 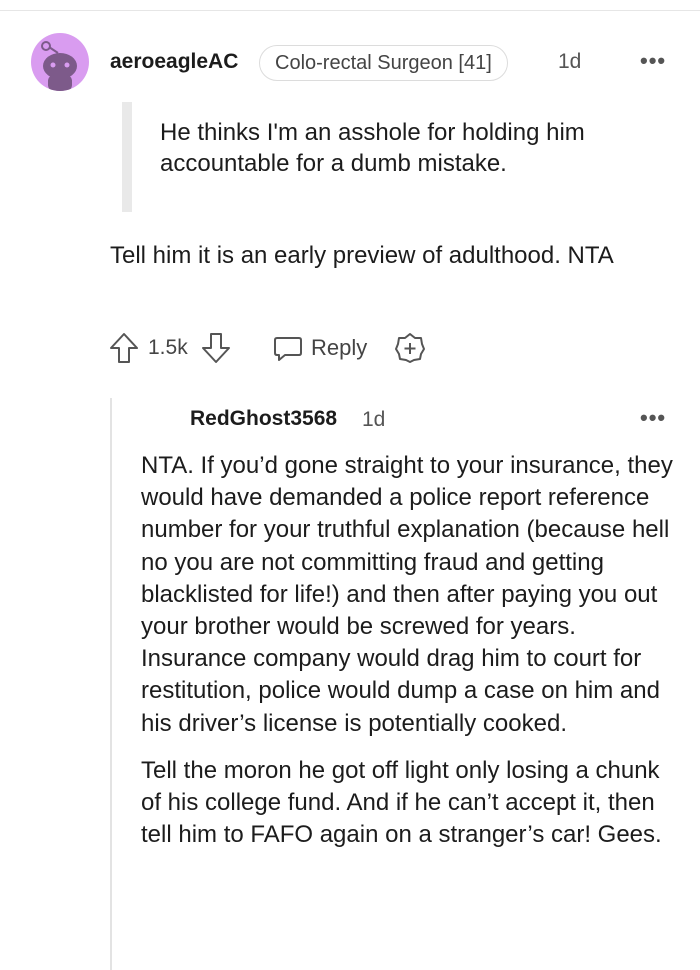 I want to click on quote-bar, so click(x=127, y=157).